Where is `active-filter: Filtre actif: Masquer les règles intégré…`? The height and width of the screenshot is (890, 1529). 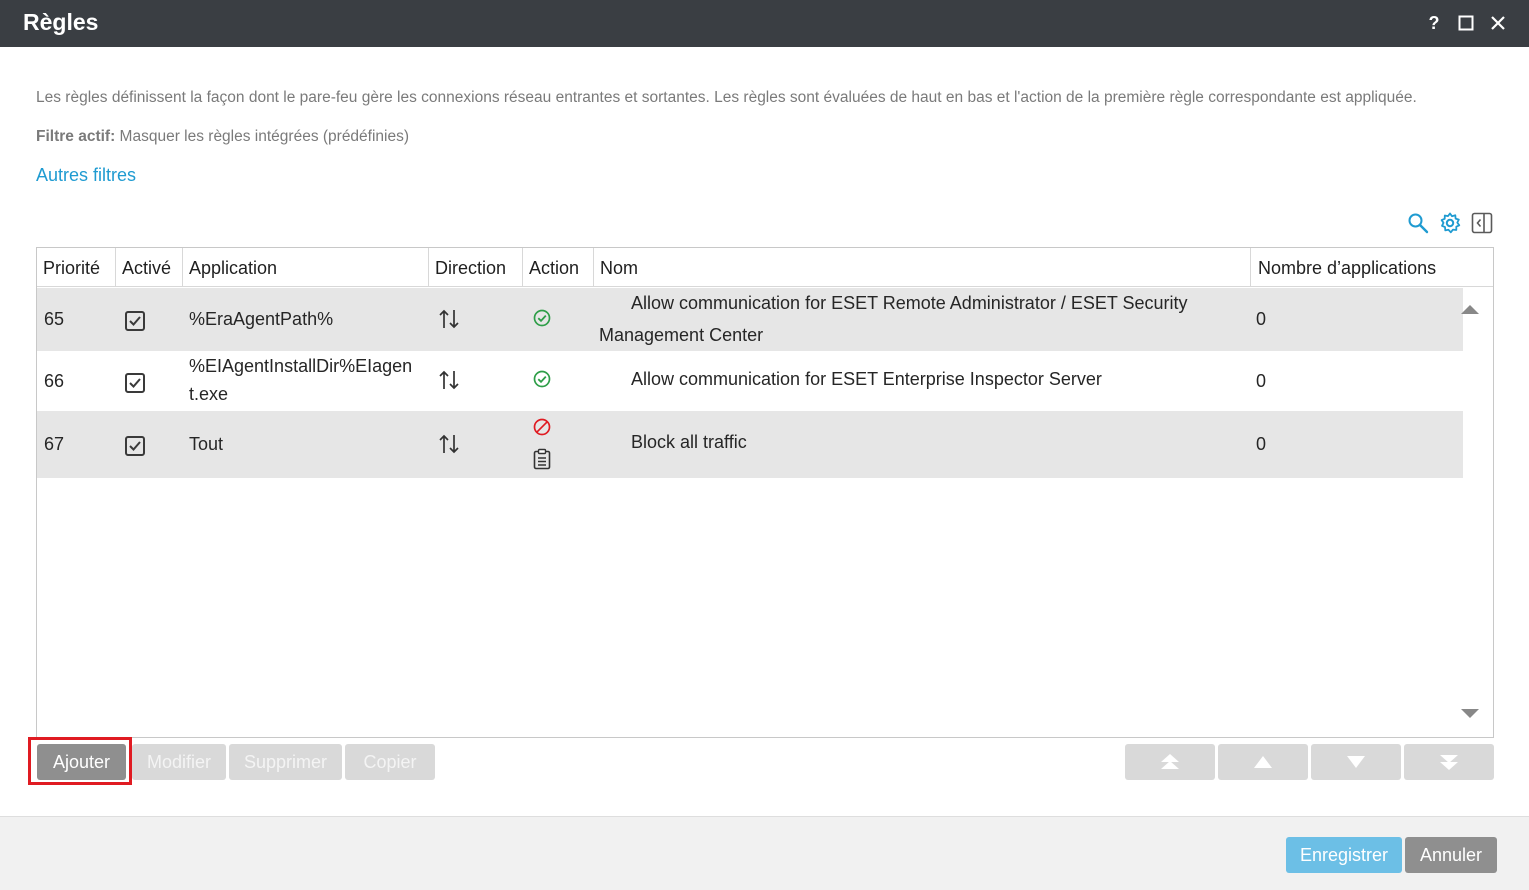 active-filter: Filtre actif: Masquer les règles intégré… is located at coordinates (222, 137).